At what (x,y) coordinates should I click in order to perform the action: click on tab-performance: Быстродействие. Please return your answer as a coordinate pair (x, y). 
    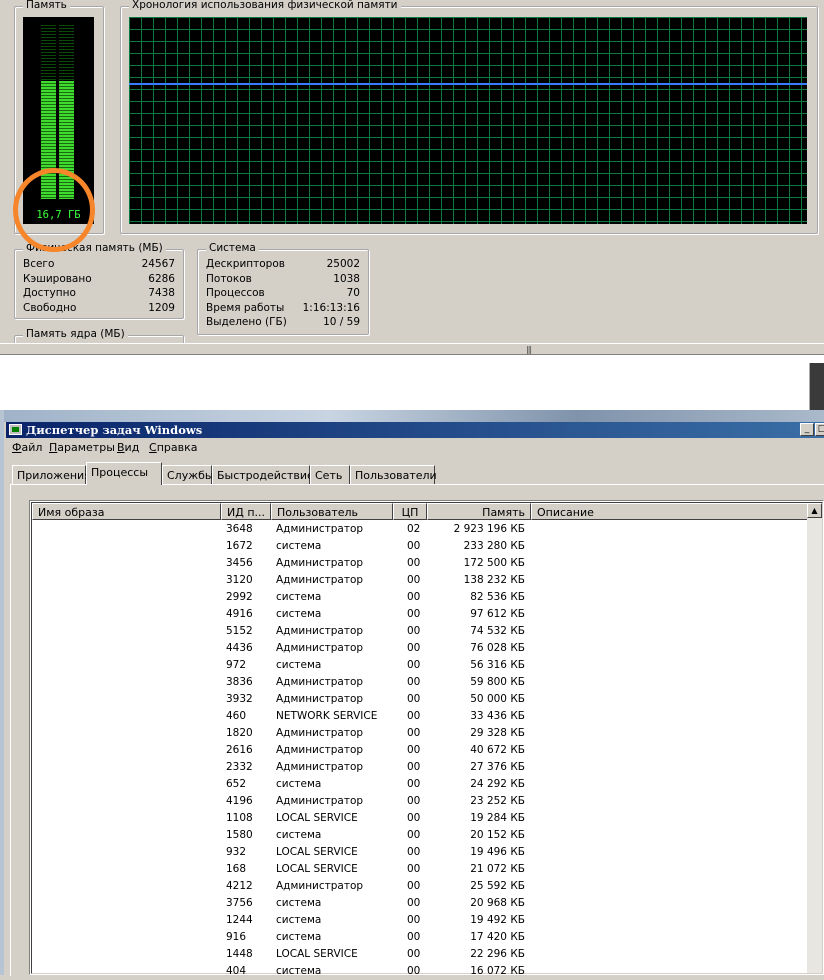
    Looking at the image, I should click on (263, 474).